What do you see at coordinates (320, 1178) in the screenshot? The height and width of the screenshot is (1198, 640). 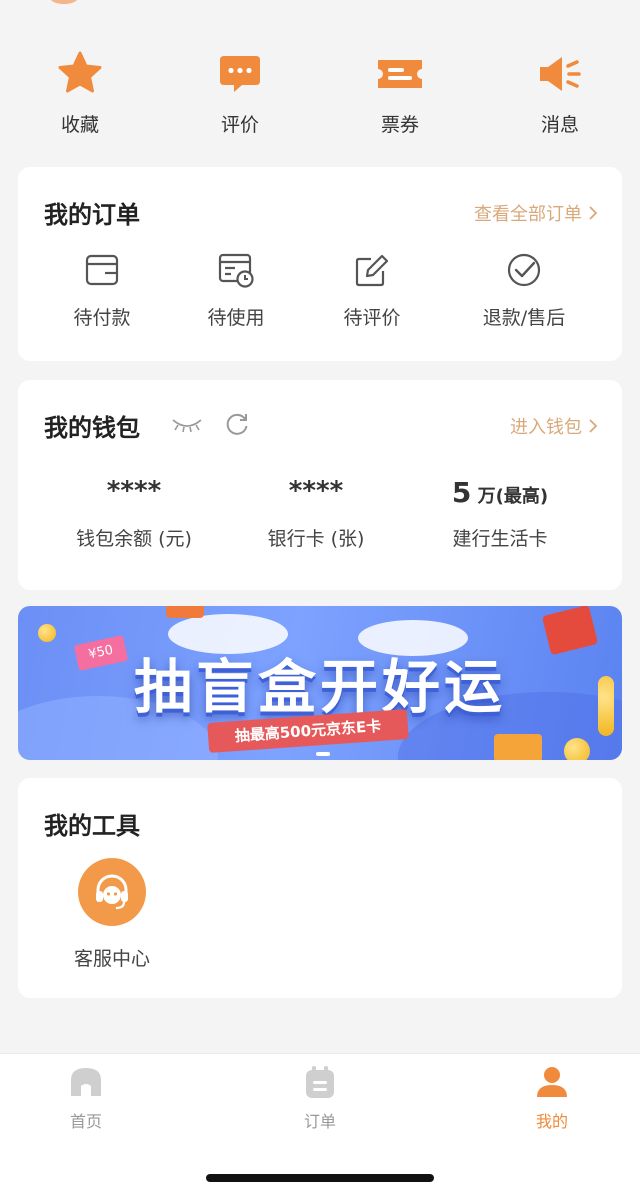 I see `home-indicator` at bounding box center [320, 1178].